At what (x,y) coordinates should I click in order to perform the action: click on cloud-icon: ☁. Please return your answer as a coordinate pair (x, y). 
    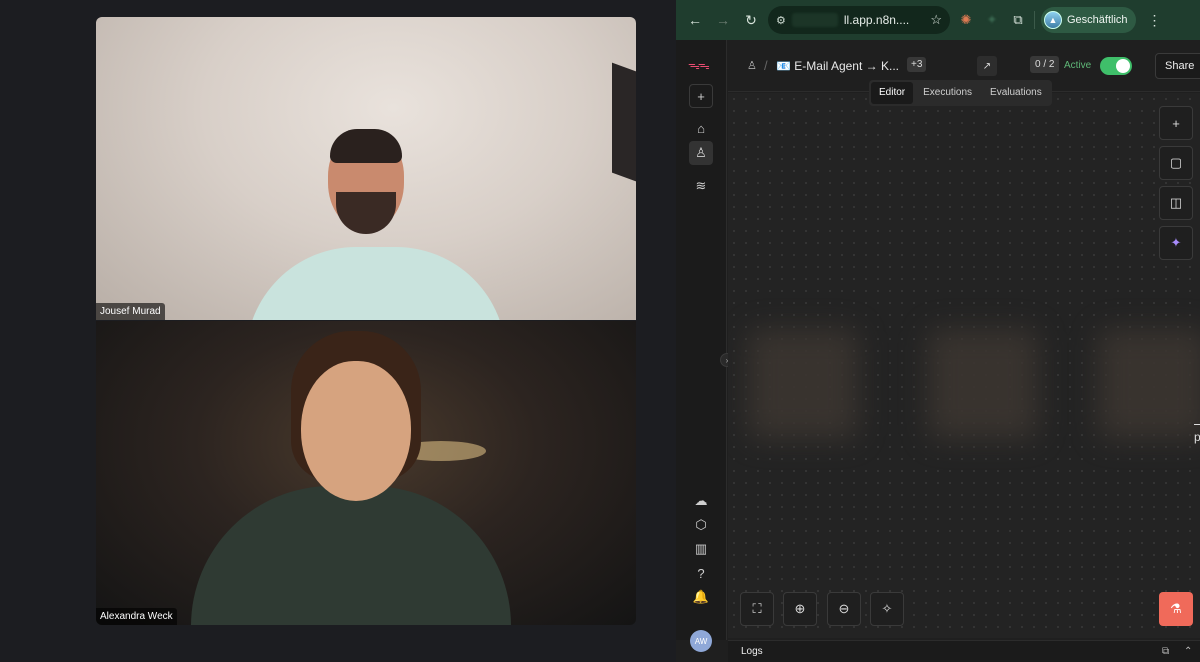
    Looking at the image, I should click on (701, 501).